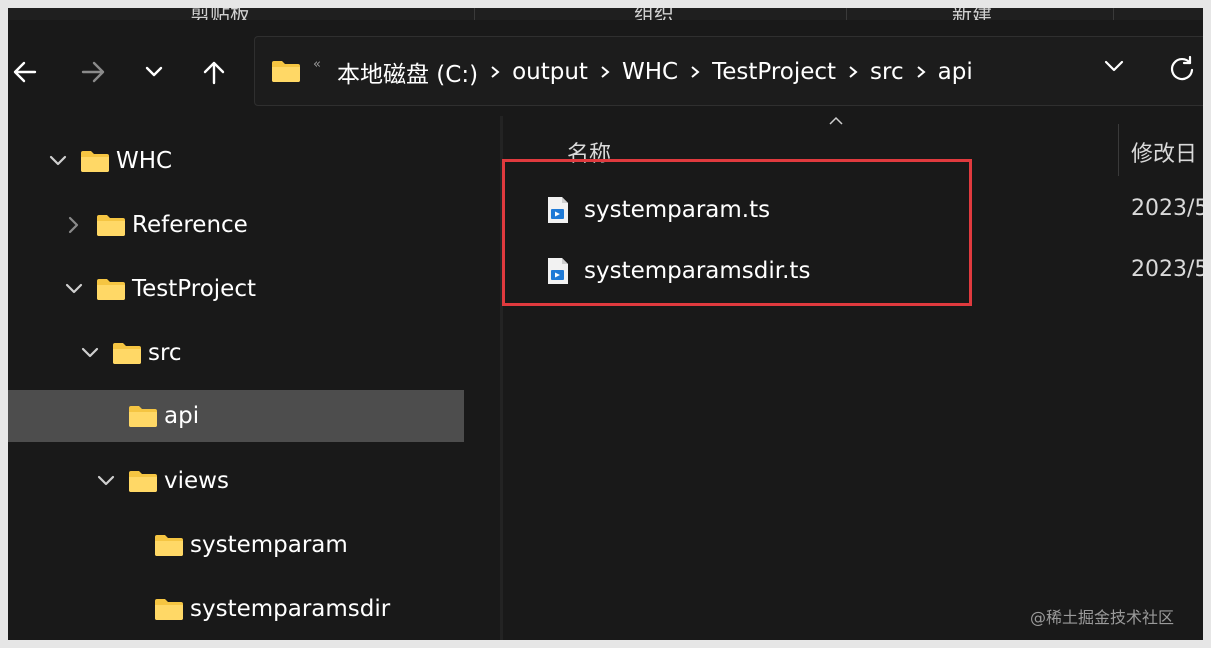  I want to click on ribbon-strip: 剪贴板 组织 新建, so click(605, 14).